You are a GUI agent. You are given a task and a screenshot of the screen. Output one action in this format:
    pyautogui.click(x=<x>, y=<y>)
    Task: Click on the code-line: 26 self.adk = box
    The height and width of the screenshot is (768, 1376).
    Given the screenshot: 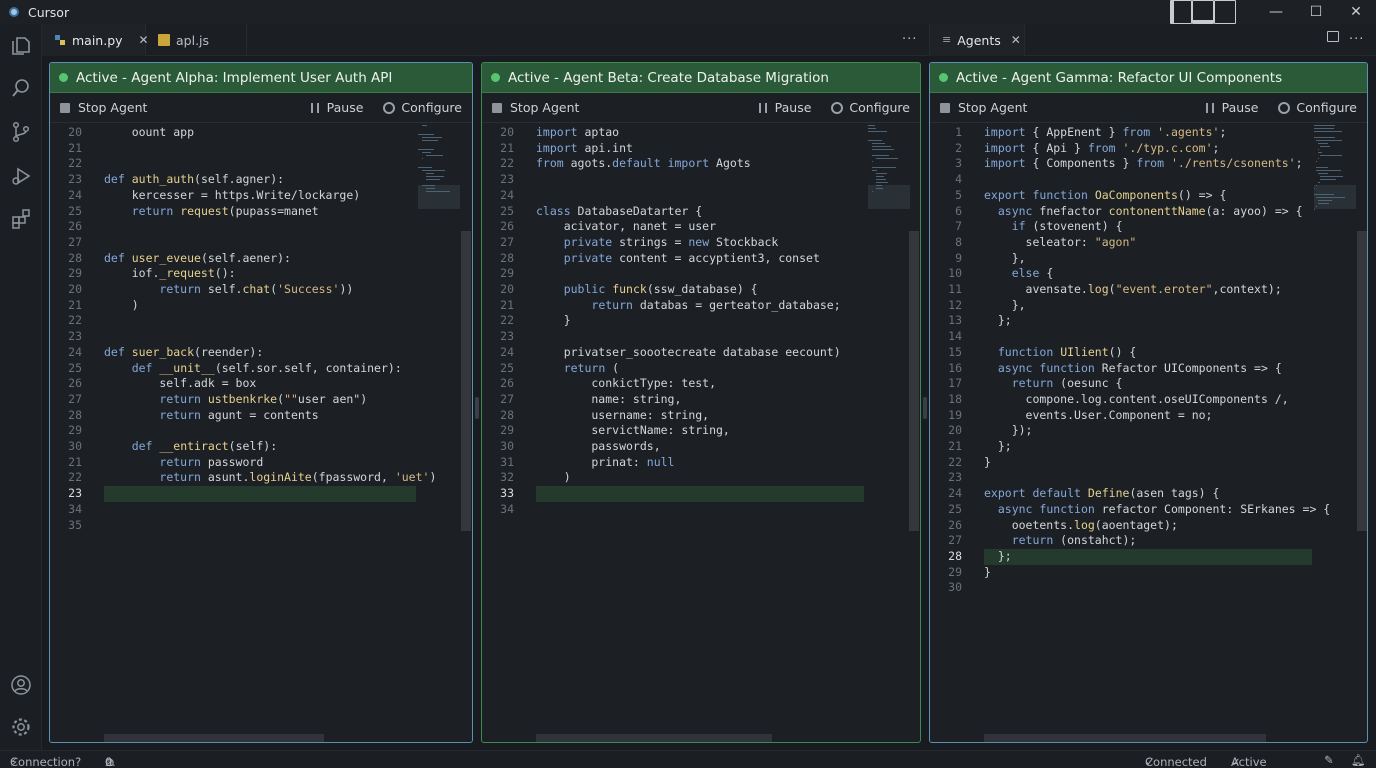 What is the action you would take?
    pyautogui.click(x=230, y=384)
    